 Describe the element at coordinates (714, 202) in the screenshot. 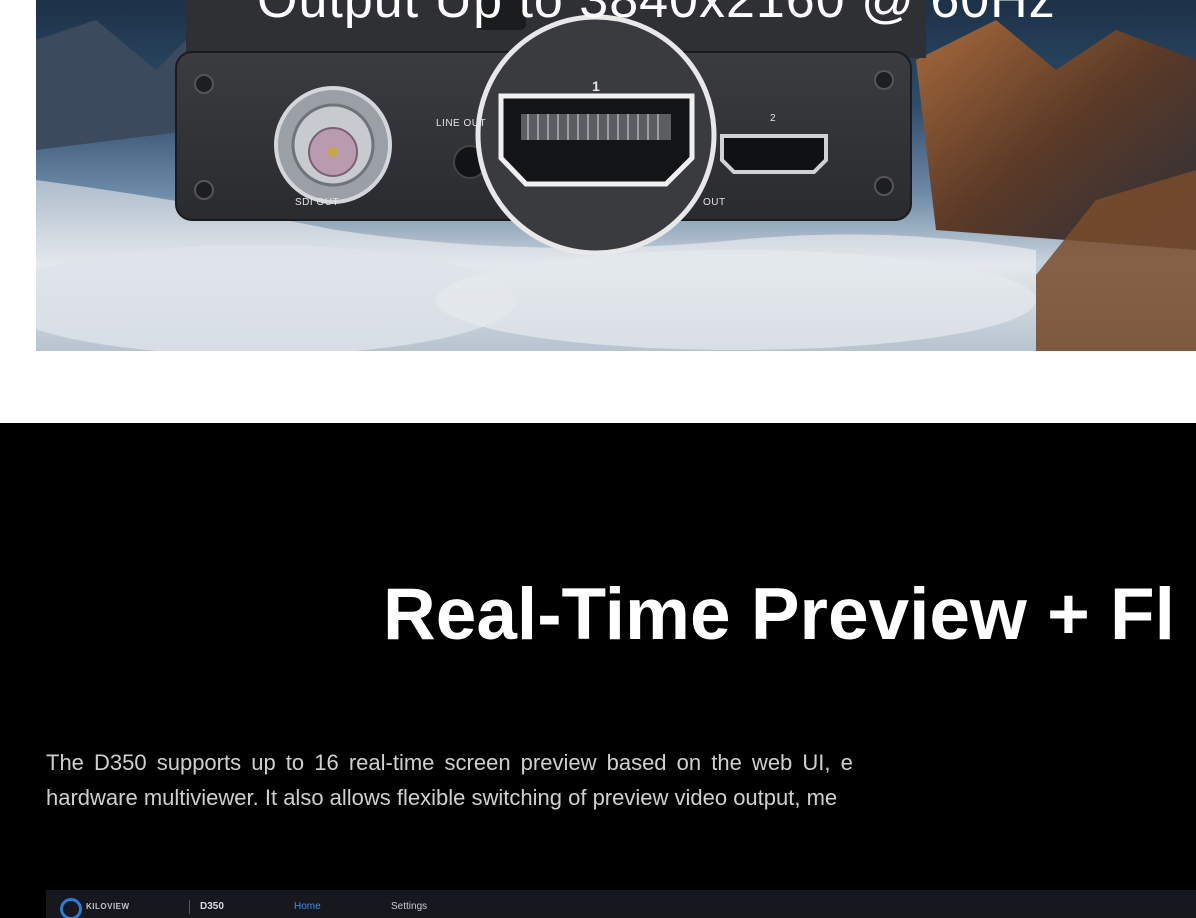

I see `hdmi-out-label: OUT` at that location.